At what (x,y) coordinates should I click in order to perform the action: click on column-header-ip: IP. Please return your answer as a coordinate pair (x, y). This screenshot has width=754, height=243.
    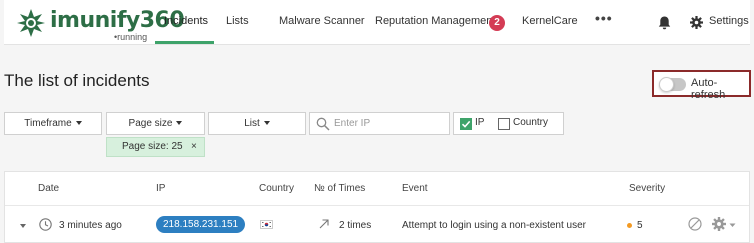
    Looking at the image, I should click on (160, 188).